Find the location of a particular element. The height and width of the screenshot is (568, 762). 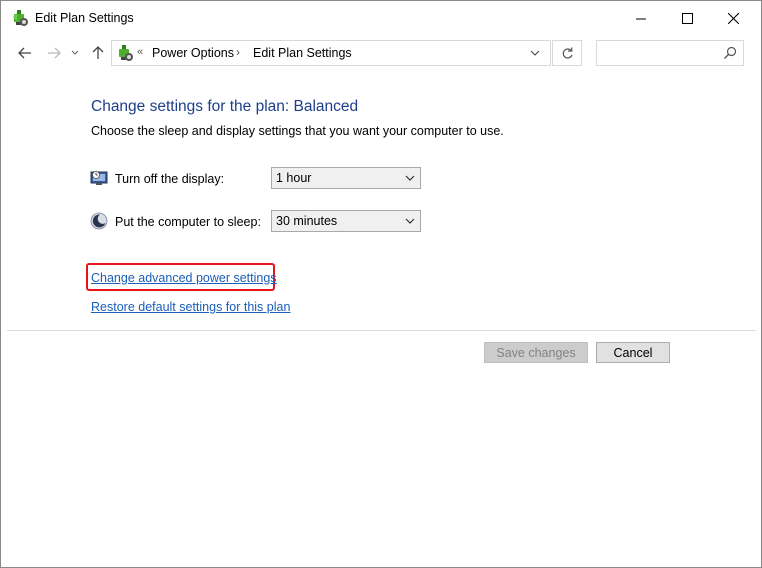

display-timeout-select: 1 hour is located at coordinates (346, 178).